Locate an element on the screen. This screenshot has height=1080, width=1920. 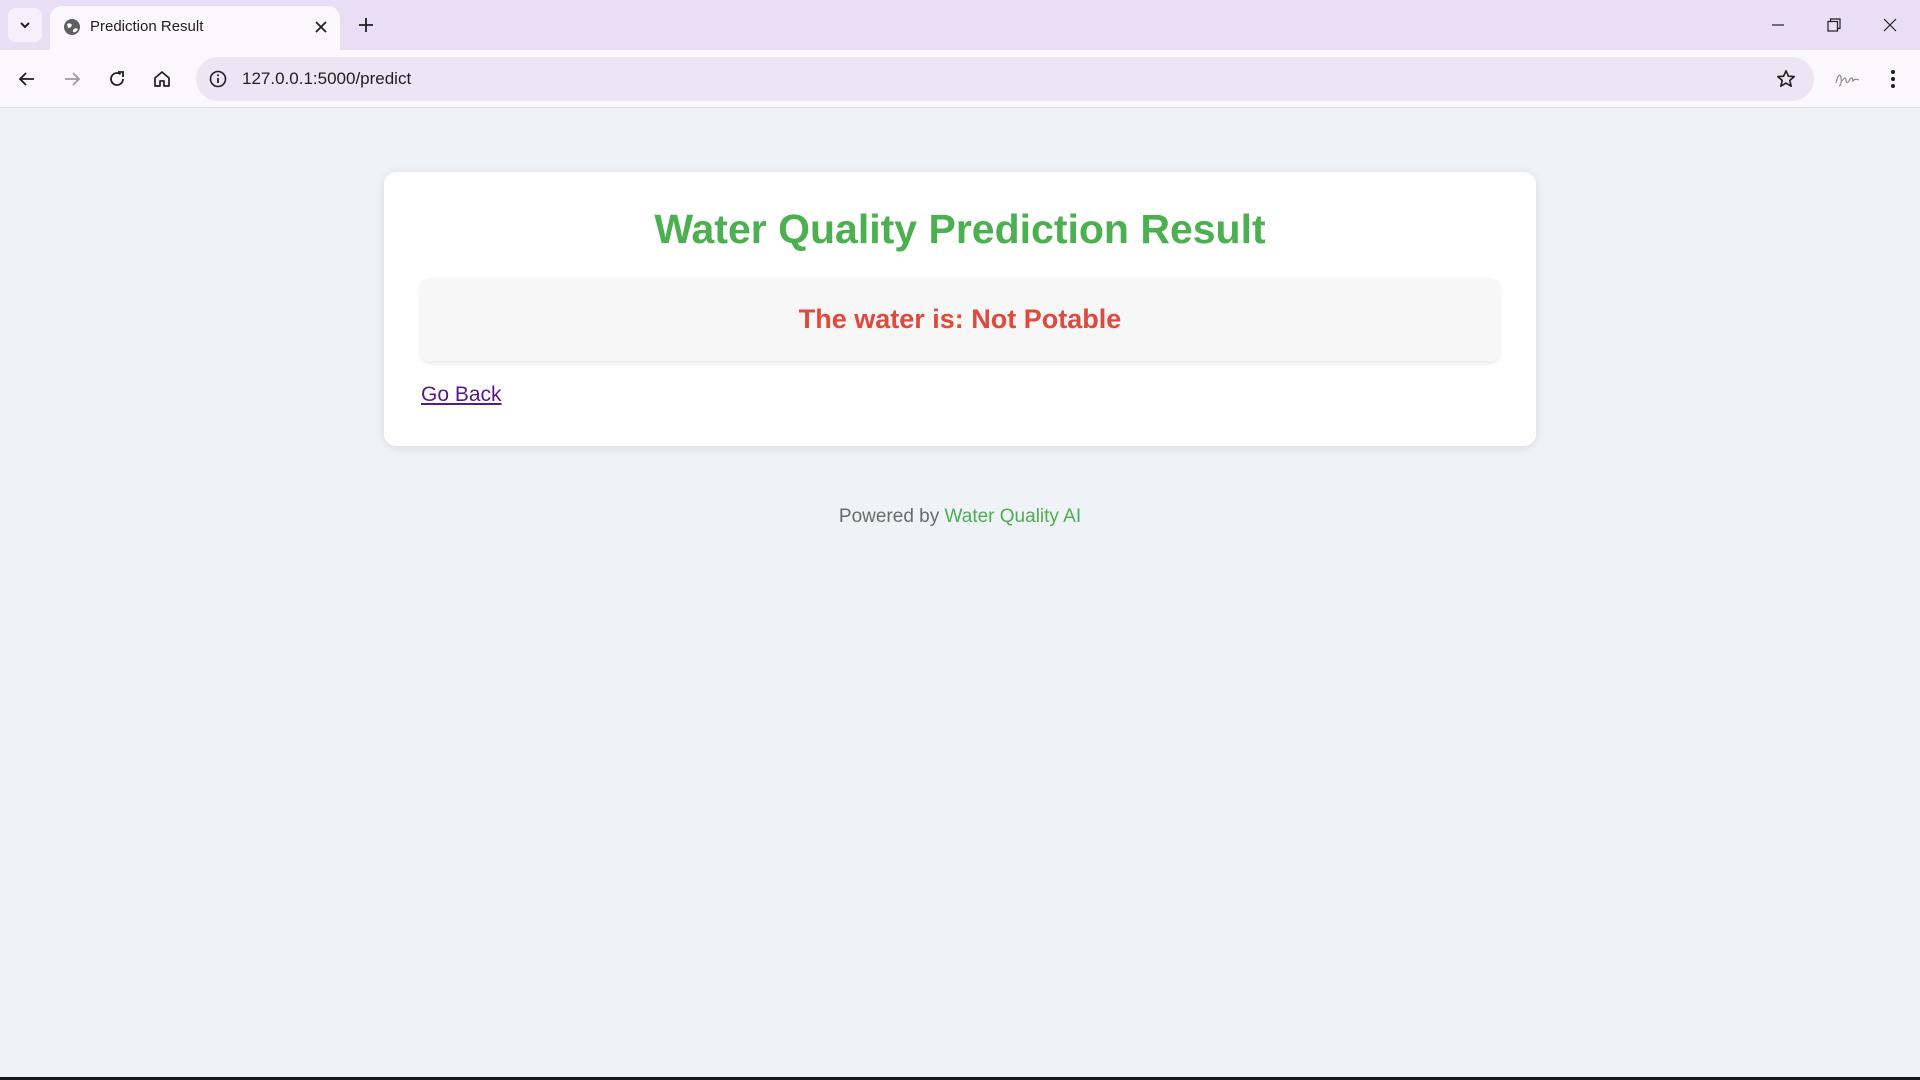
result-box: The water is: Not Potable is located at coordinates (960, 320).